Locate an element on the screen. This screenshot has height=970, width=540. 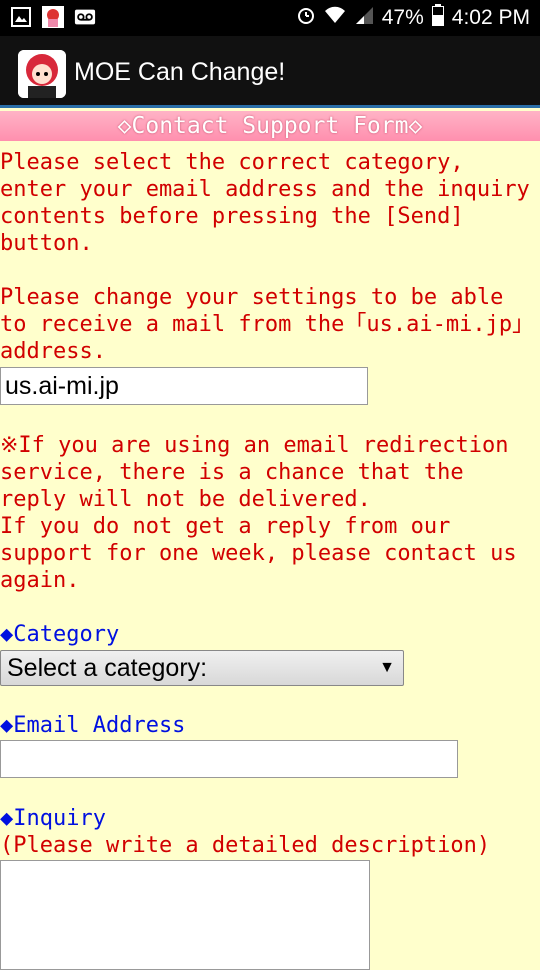
status-left-icons is located at coordinates (53, 17).